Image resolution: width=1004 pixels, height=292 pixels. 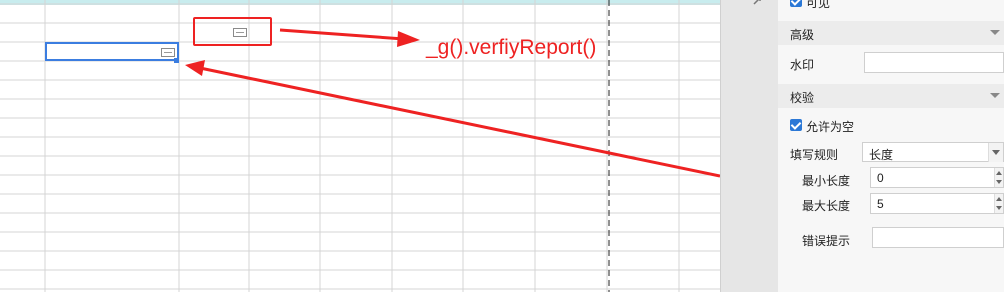 What do you see at coordinates (937, 177) in the screenshot?
I see `min-length-input: 0` at bounding box center [937, 177].